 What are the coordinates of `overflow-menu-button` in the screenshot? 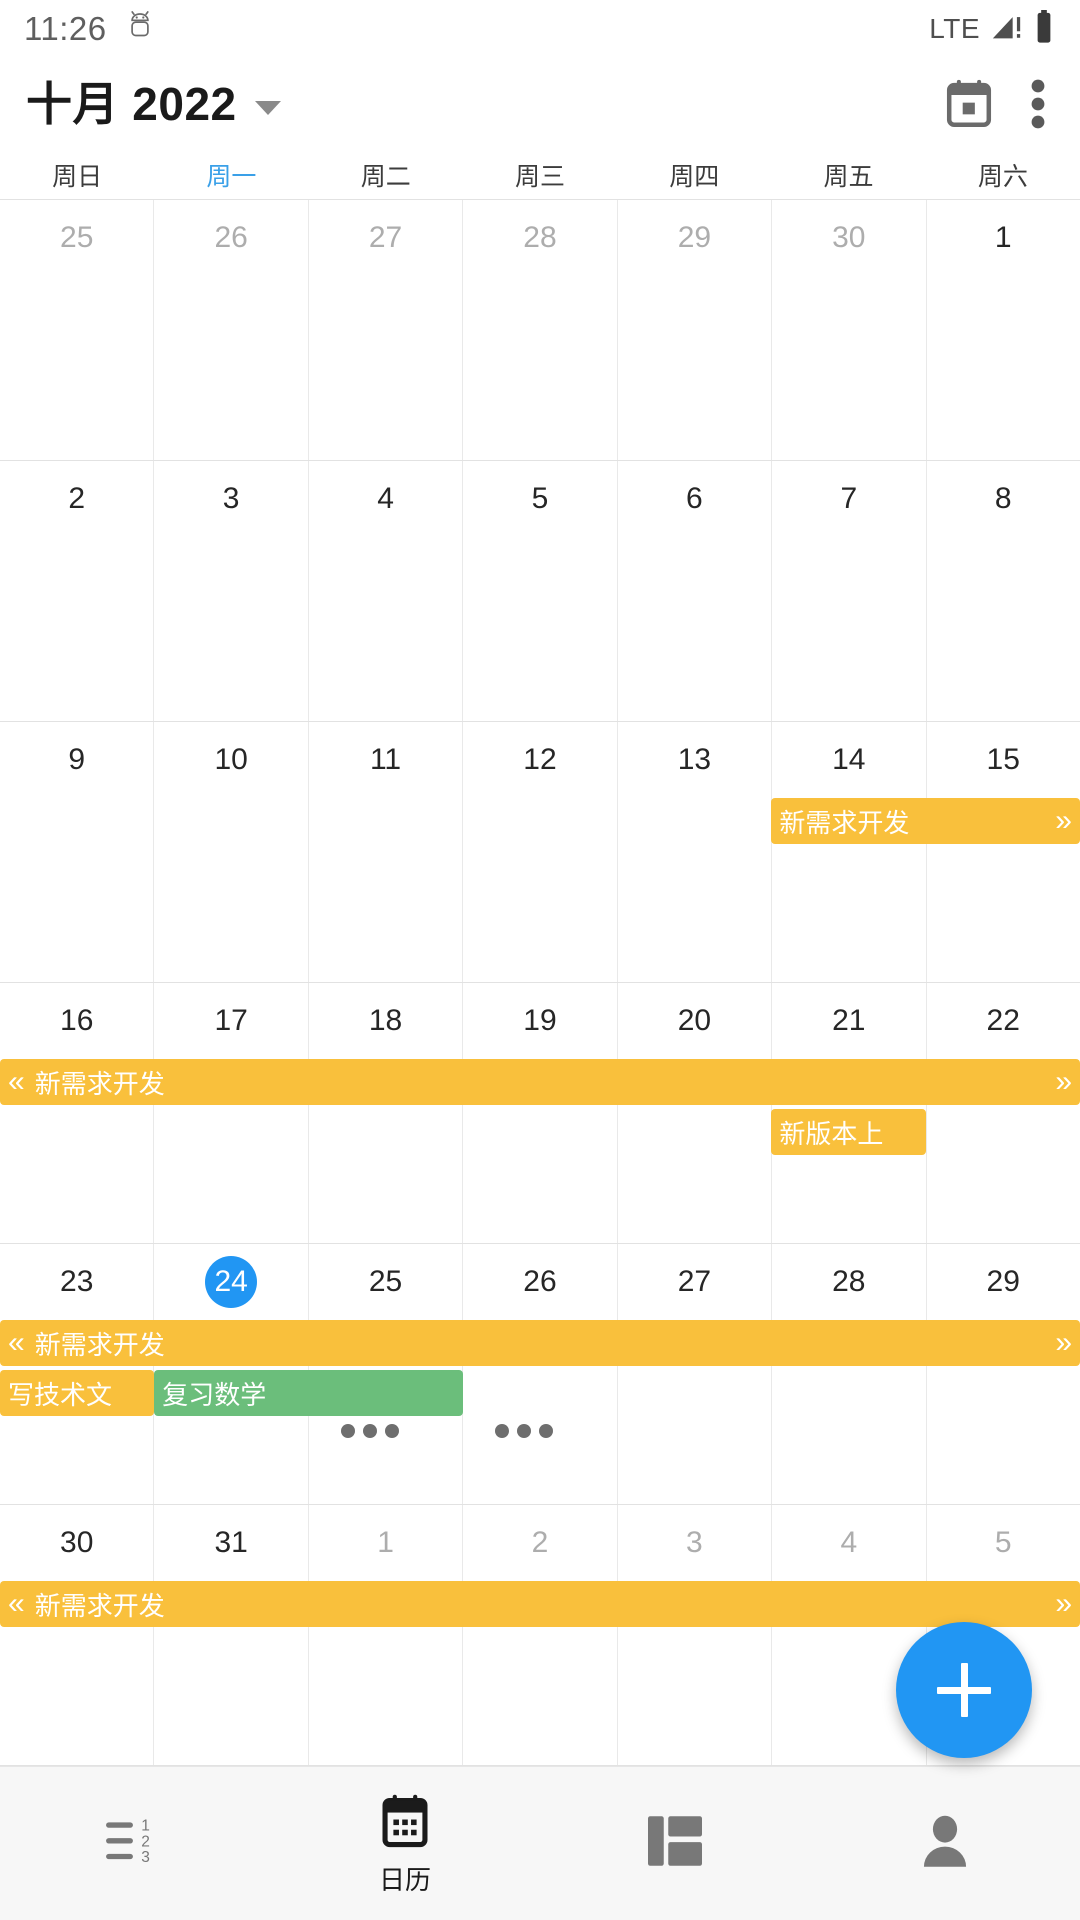 It's located at (1038, 104).